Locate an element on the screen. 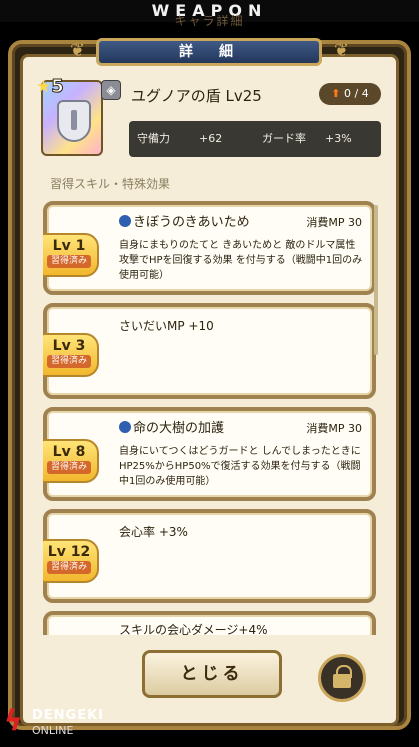  lock-icon is located at coordinates (342, 676).